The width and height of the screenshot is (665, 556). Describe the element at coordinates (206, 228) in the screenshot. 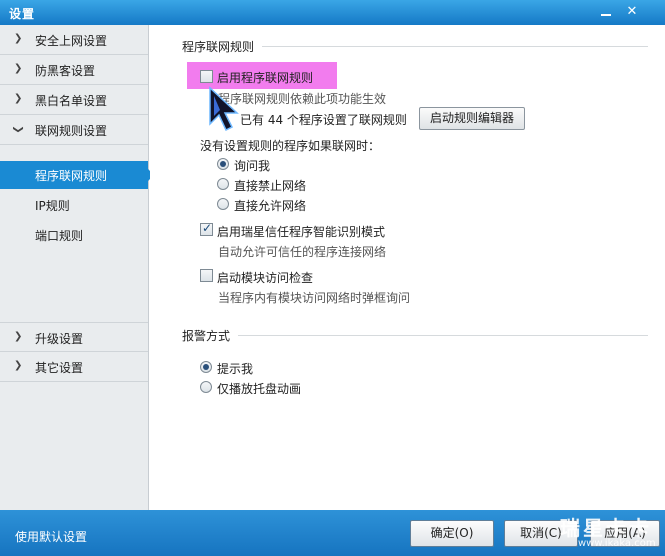

I see `trust-mode-checkbox` at that location.